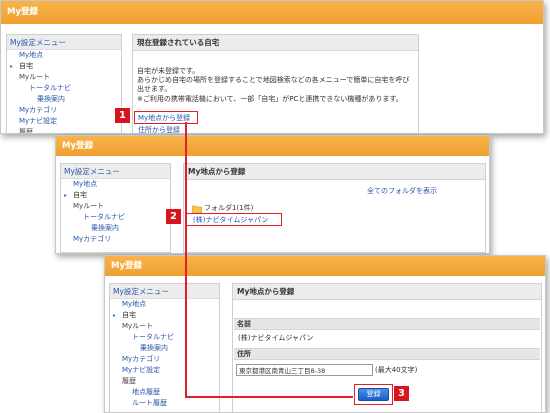 The height and width of the screenshot is (413, 550). Describe the element at coordinates (387, 324) in the screenshot. I see `name-section-label: 名前` at that location.